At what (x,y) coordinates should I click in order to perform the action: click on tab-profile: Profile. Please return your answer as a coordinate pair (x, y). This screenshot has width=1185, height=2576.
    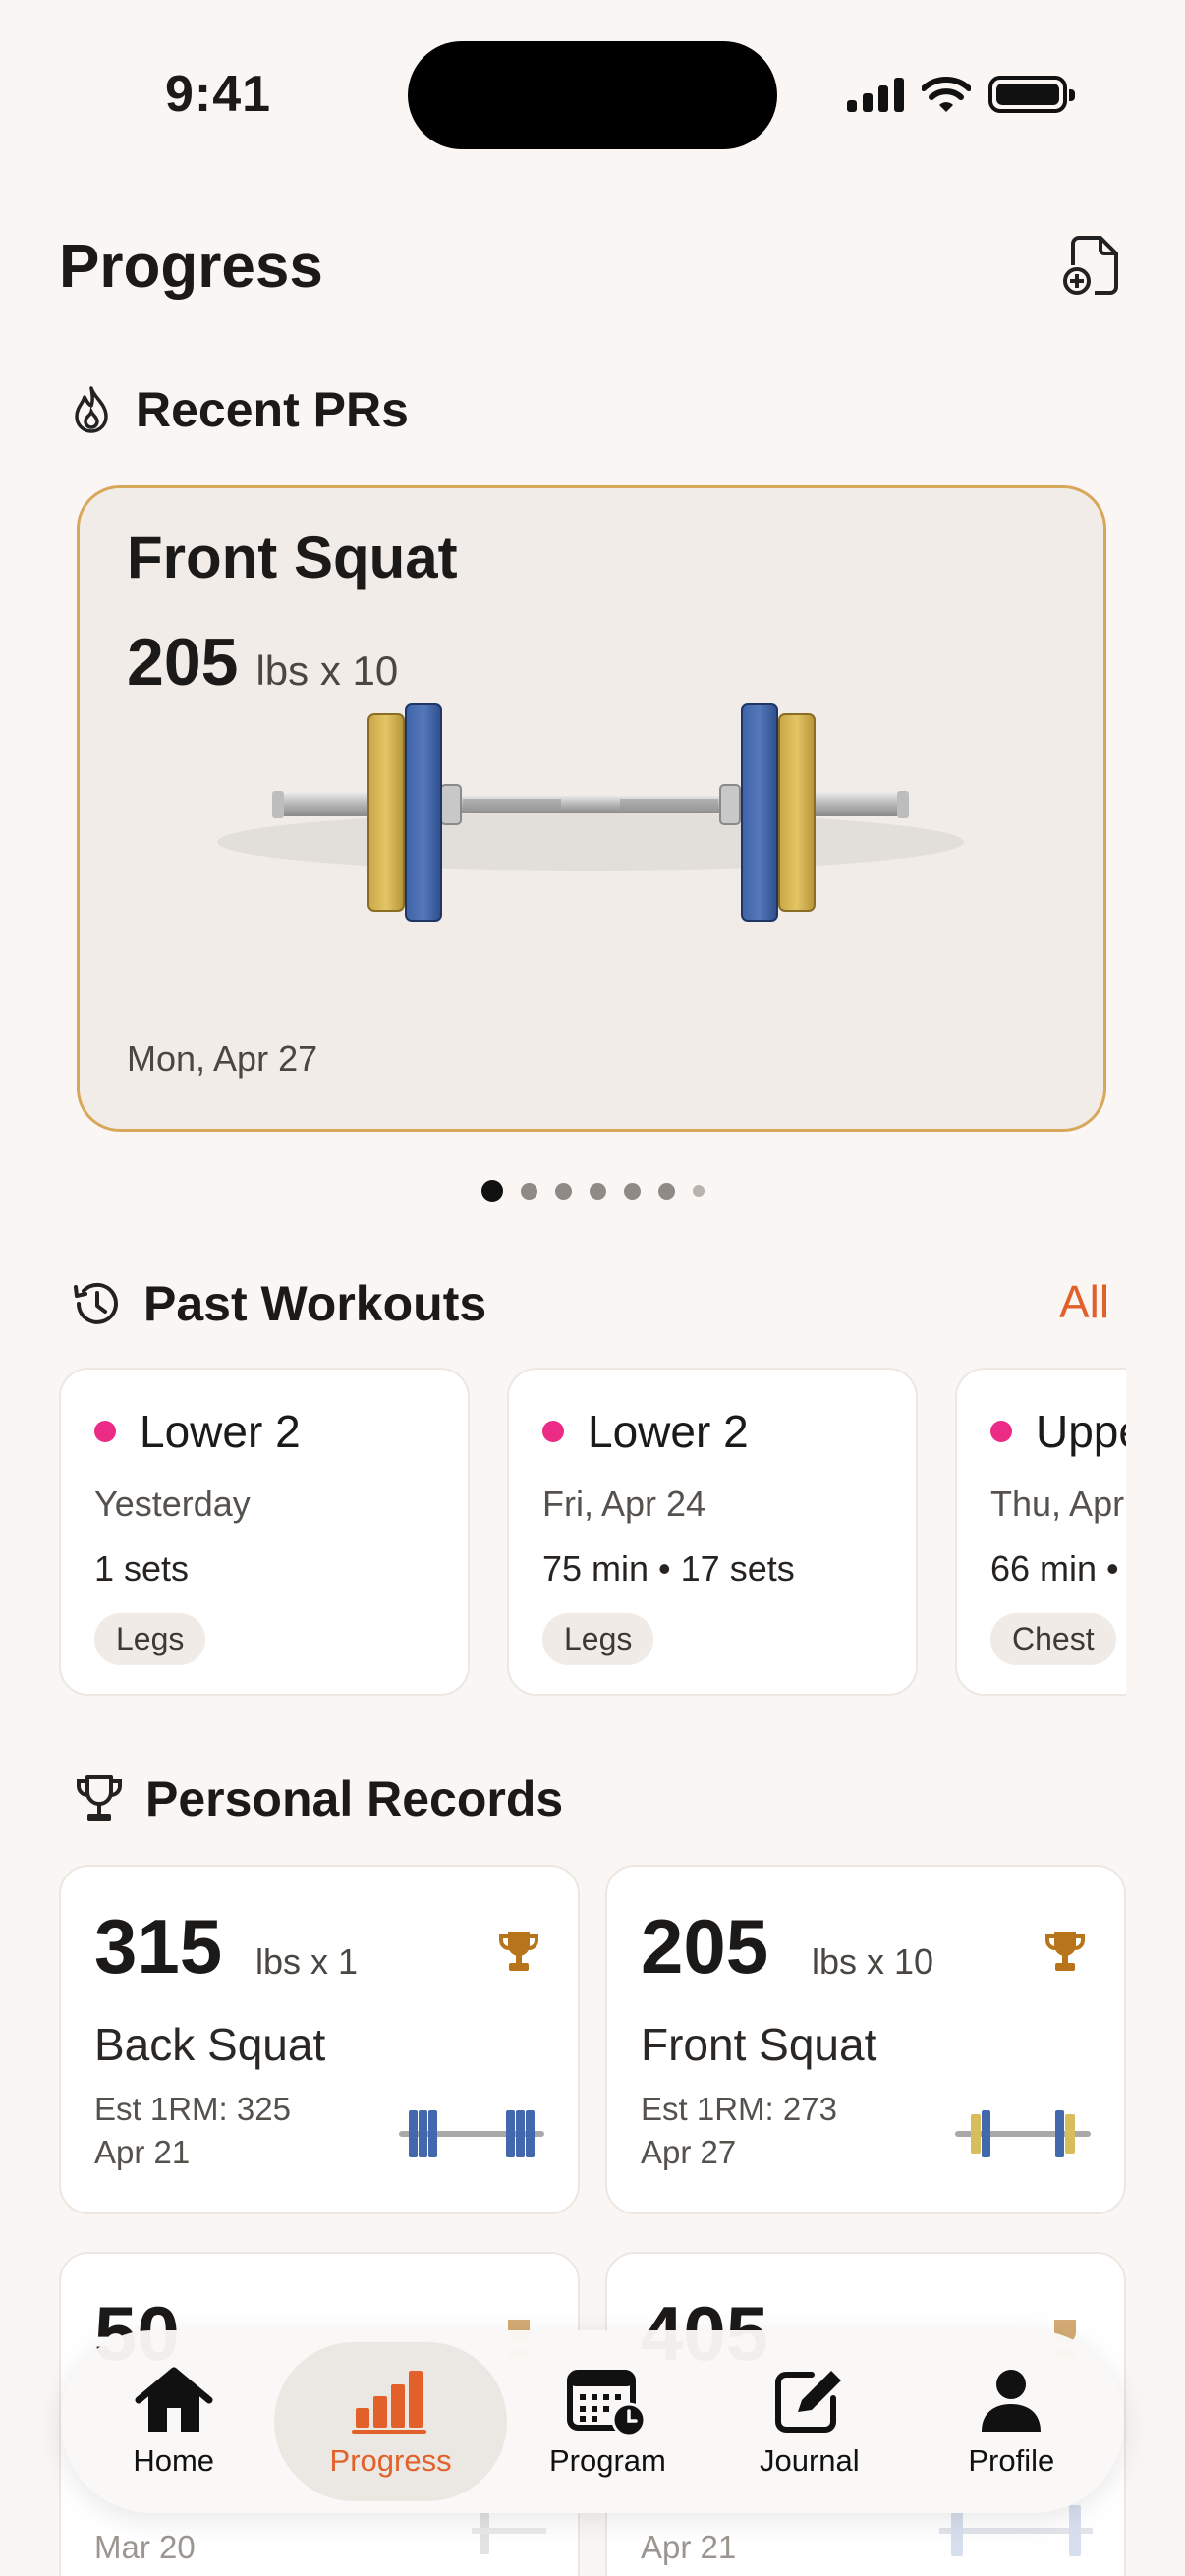
    Looking at the image, I should click on (1012, 2421).